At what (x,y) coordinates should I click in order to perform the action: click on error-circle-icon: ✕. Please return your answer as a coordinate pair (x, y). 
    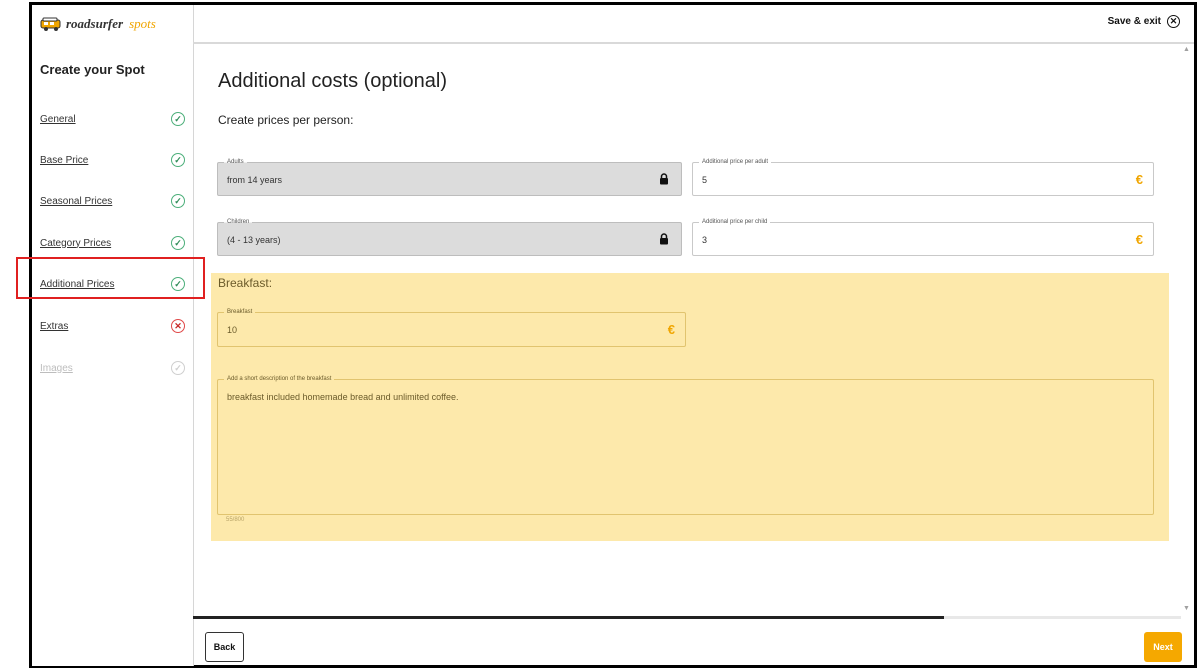
    Looking at the image, I should click on (178, 326).